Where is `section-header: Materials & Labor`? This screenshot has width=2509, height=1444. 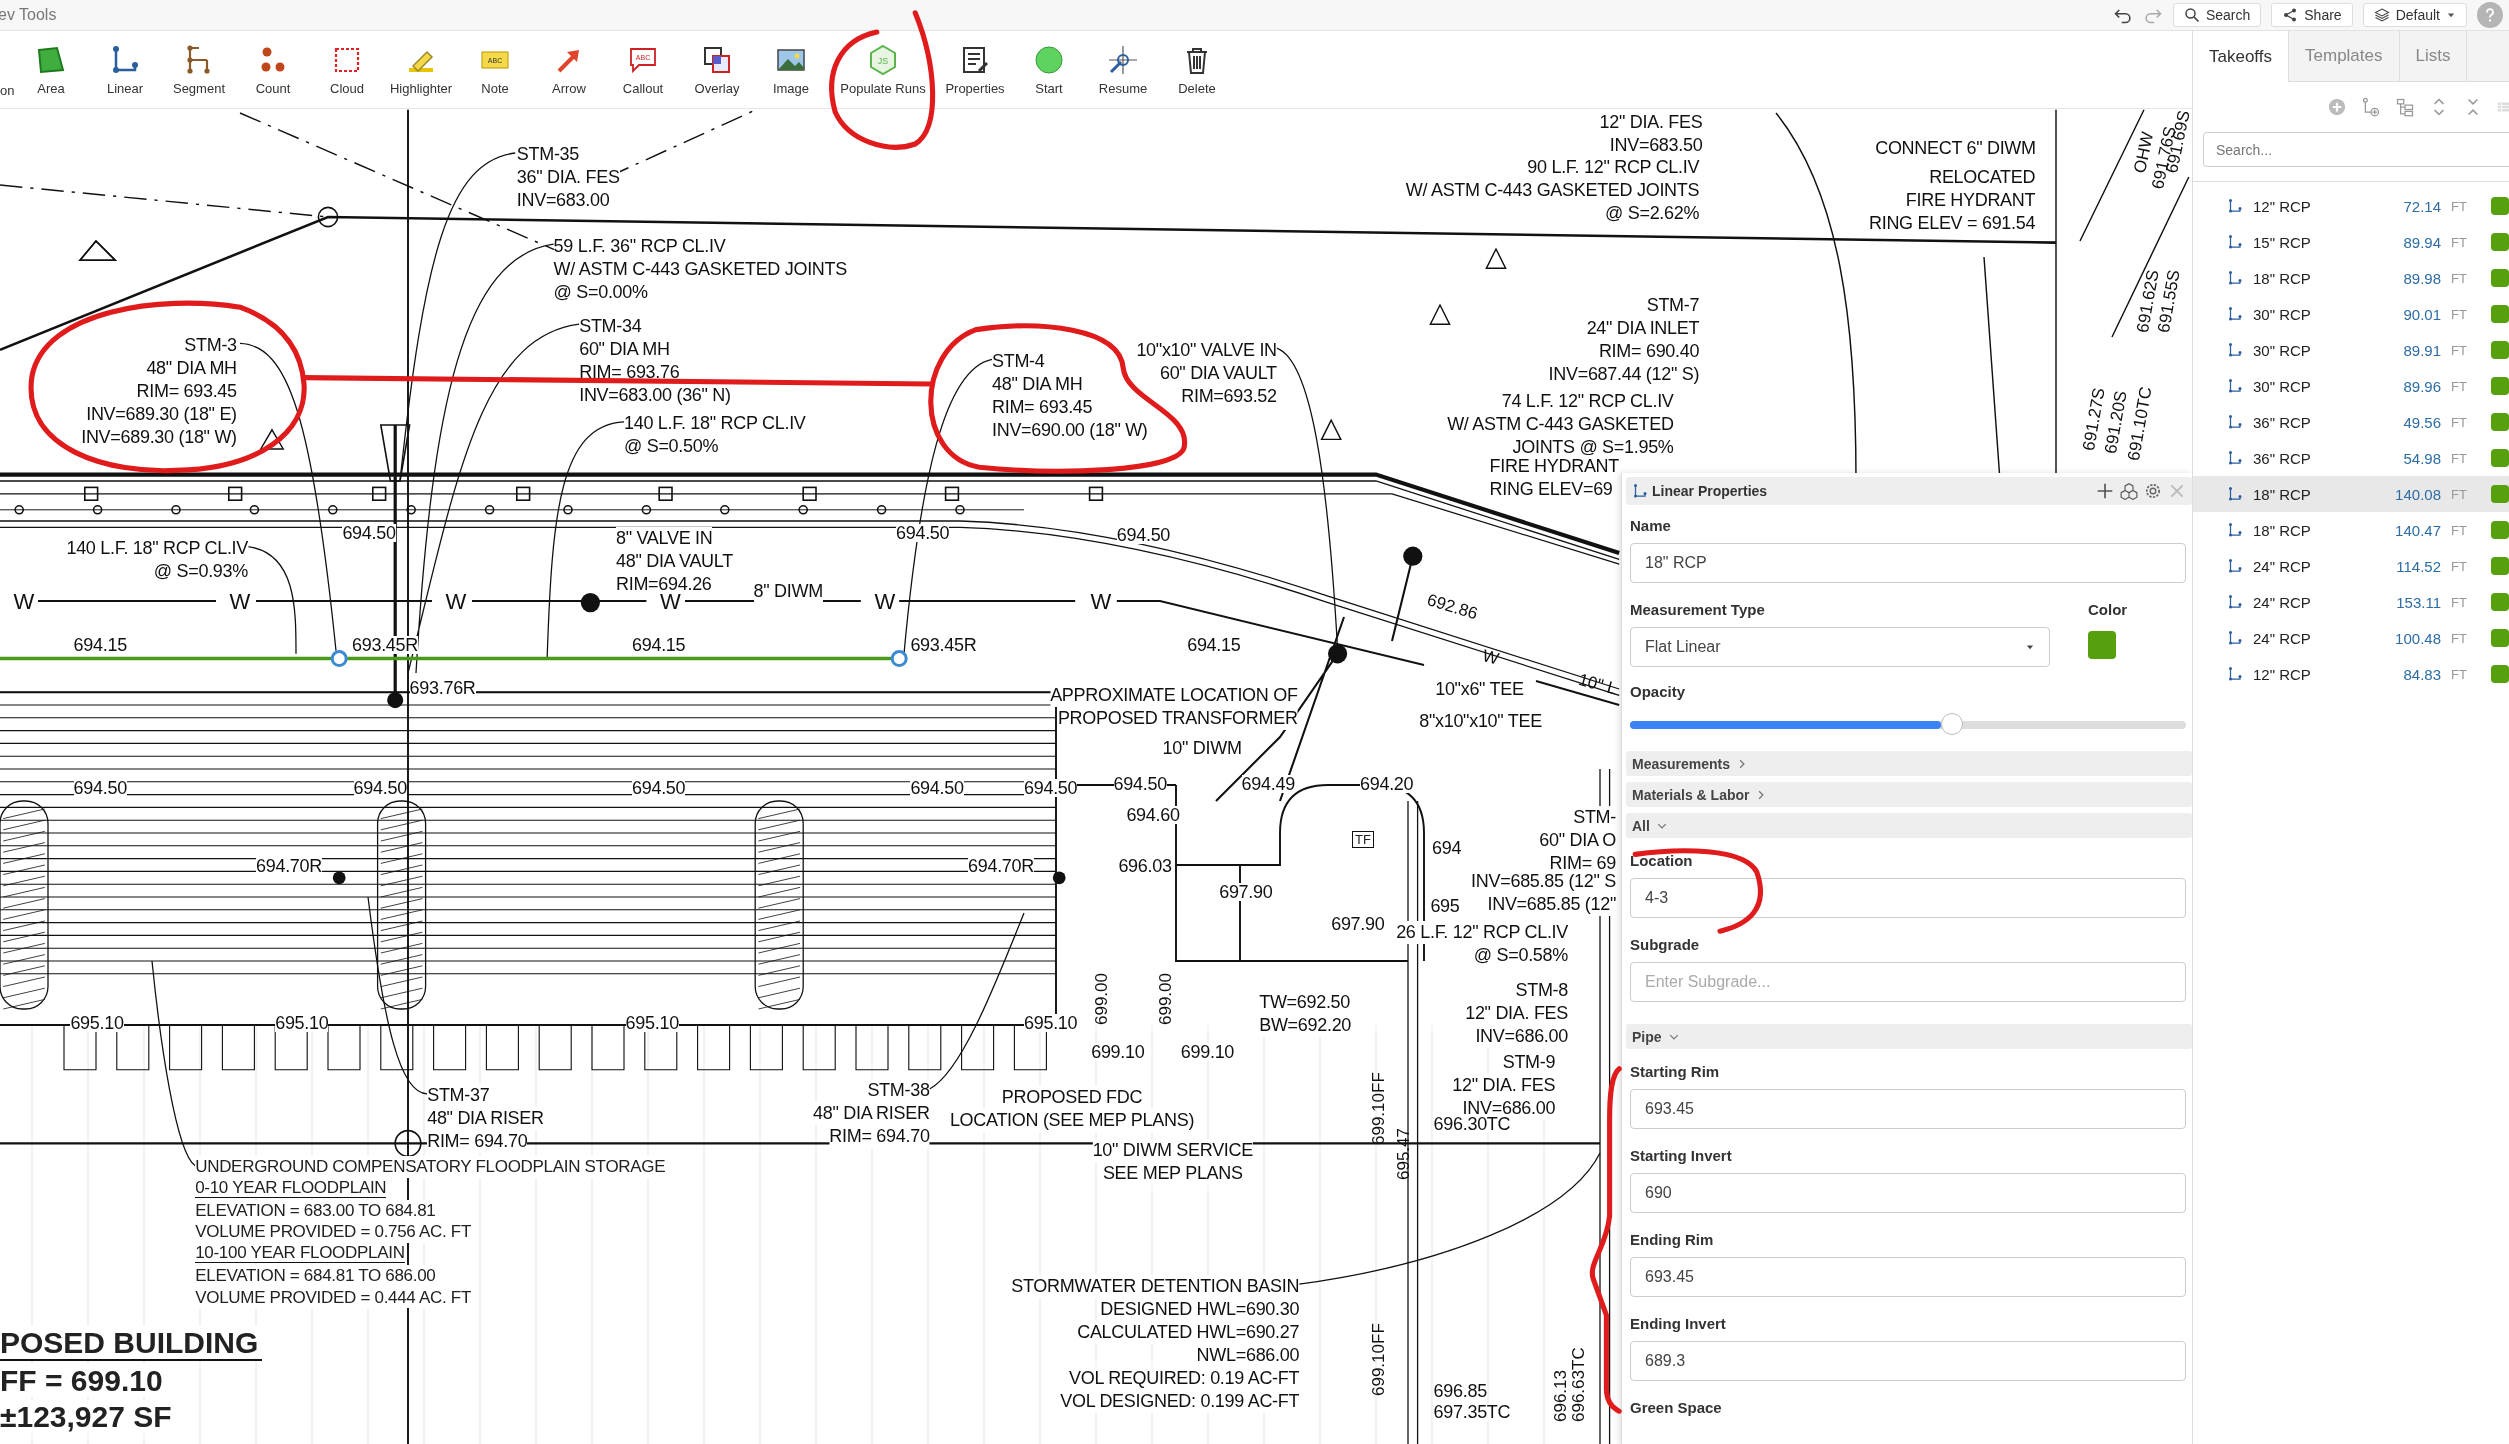 section-header: Materials & Labor is located at coordinates (1909, 794).